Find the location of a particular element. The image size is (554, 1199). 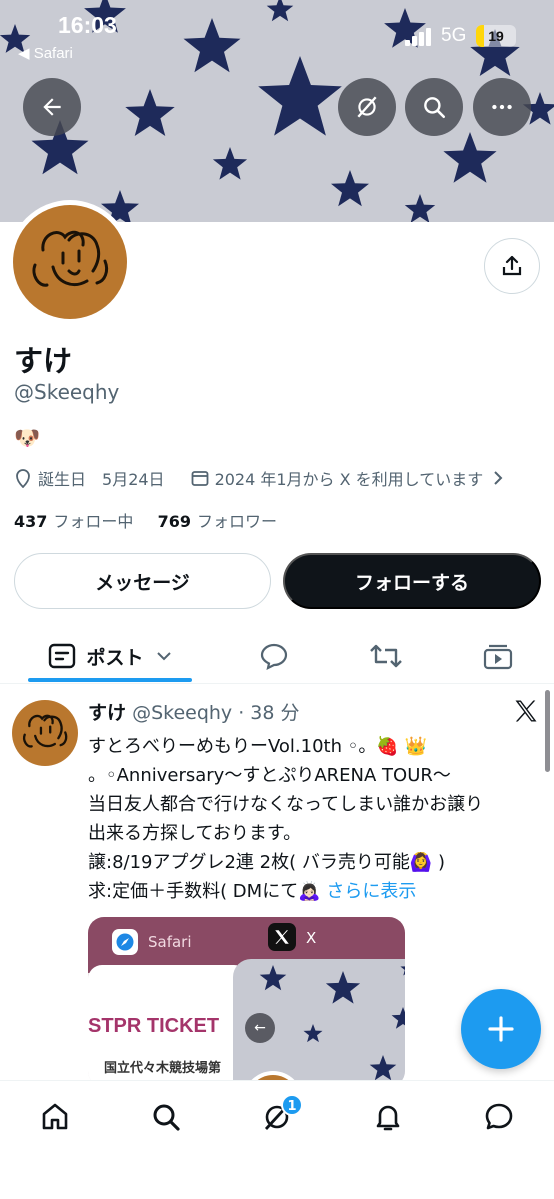

media-venue: 国立代々木競技場第 is located at coordinates (163, 1068).